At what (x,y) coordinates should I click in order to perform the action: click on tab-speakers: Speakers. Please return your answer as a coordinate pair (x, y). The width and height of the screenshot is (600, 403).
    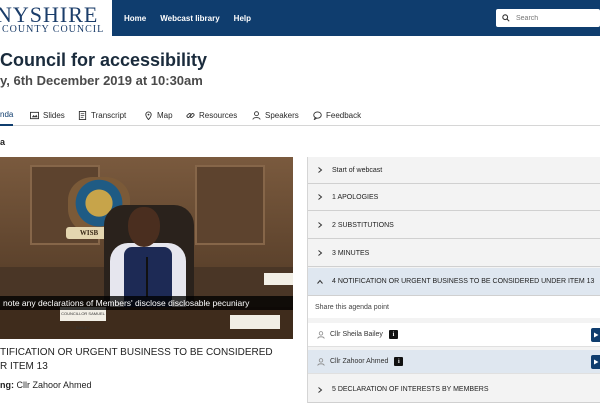
    Looking at the image, I should click on (275, 115).